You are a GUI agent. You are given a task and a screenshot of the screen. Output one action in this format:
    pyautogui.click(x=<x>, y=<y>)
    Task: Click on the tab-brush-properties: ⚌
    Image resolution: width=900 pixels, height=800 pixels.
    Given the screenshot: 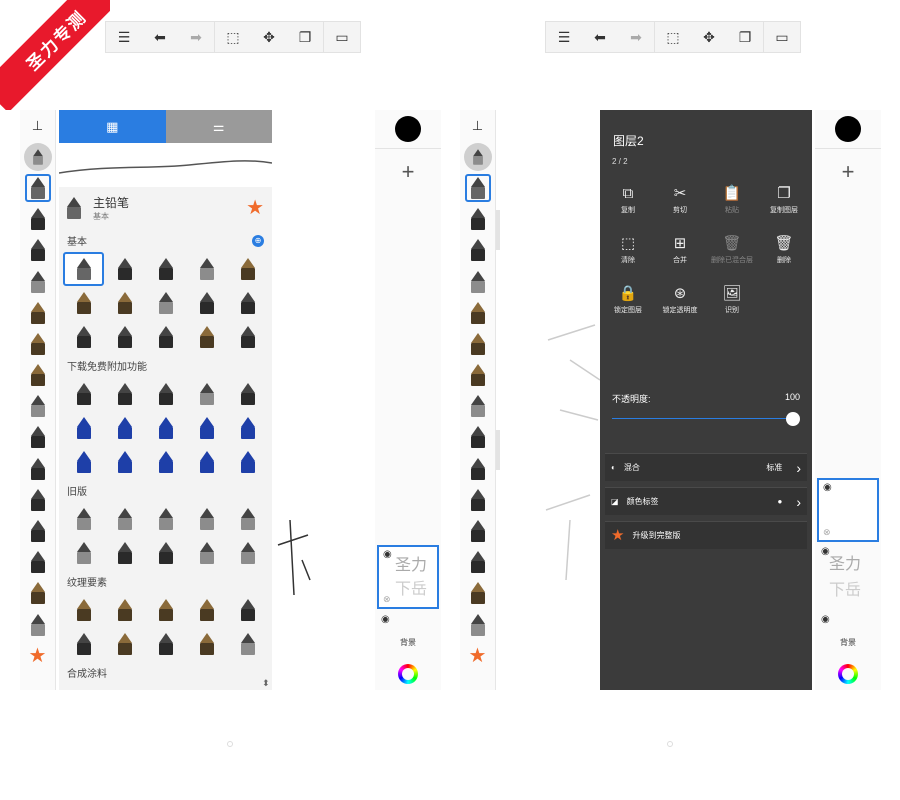 What is the action you would take?
    pyautogui.click(x=218, y=126)
    